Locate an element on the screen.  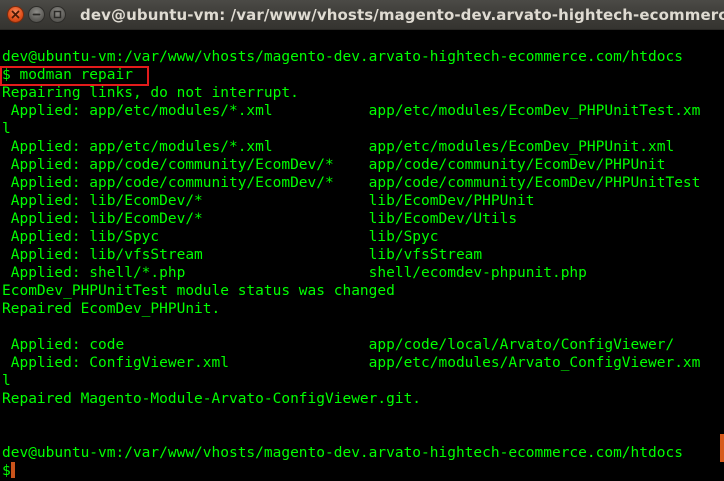
terminal-line: Applied: lib/EcomDev/* lib/EcomDev/Utils is located at coordinates (351, 219).